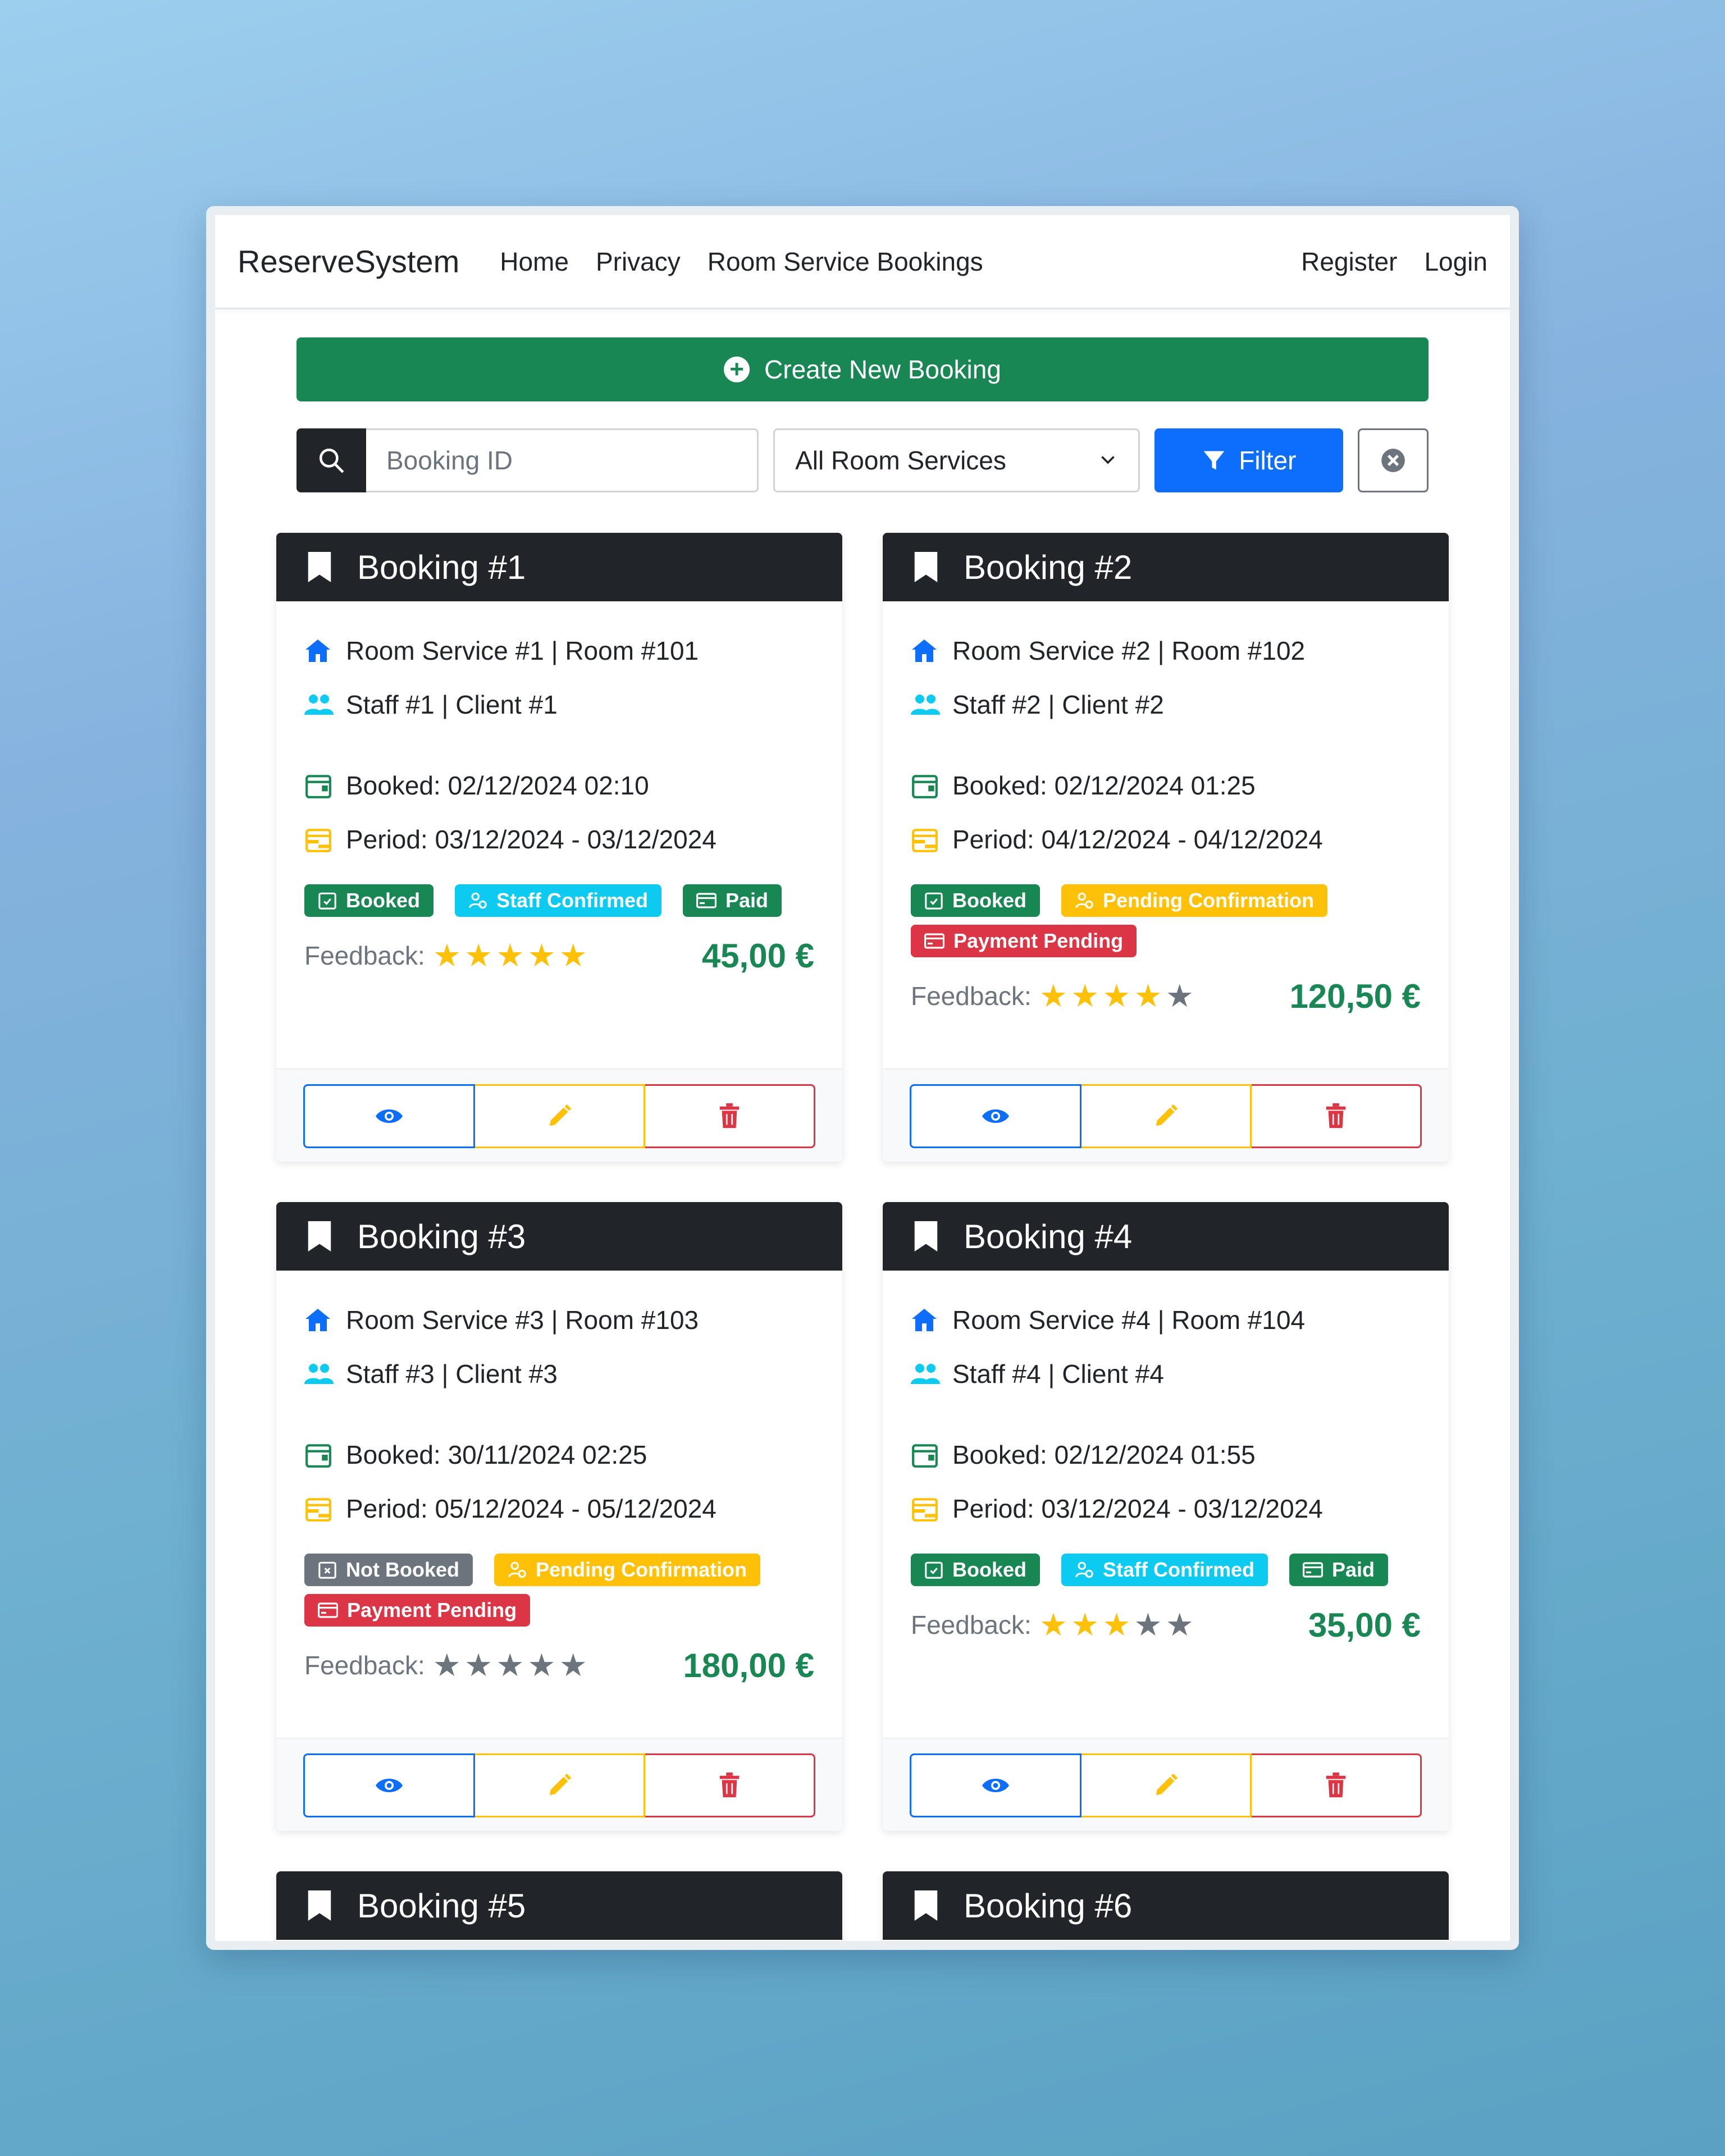 The image size is (1725, 2156). Describe the element at coordinates (389, 1570) in the screenshot. I see `status-badge: Not Booked` at that location.